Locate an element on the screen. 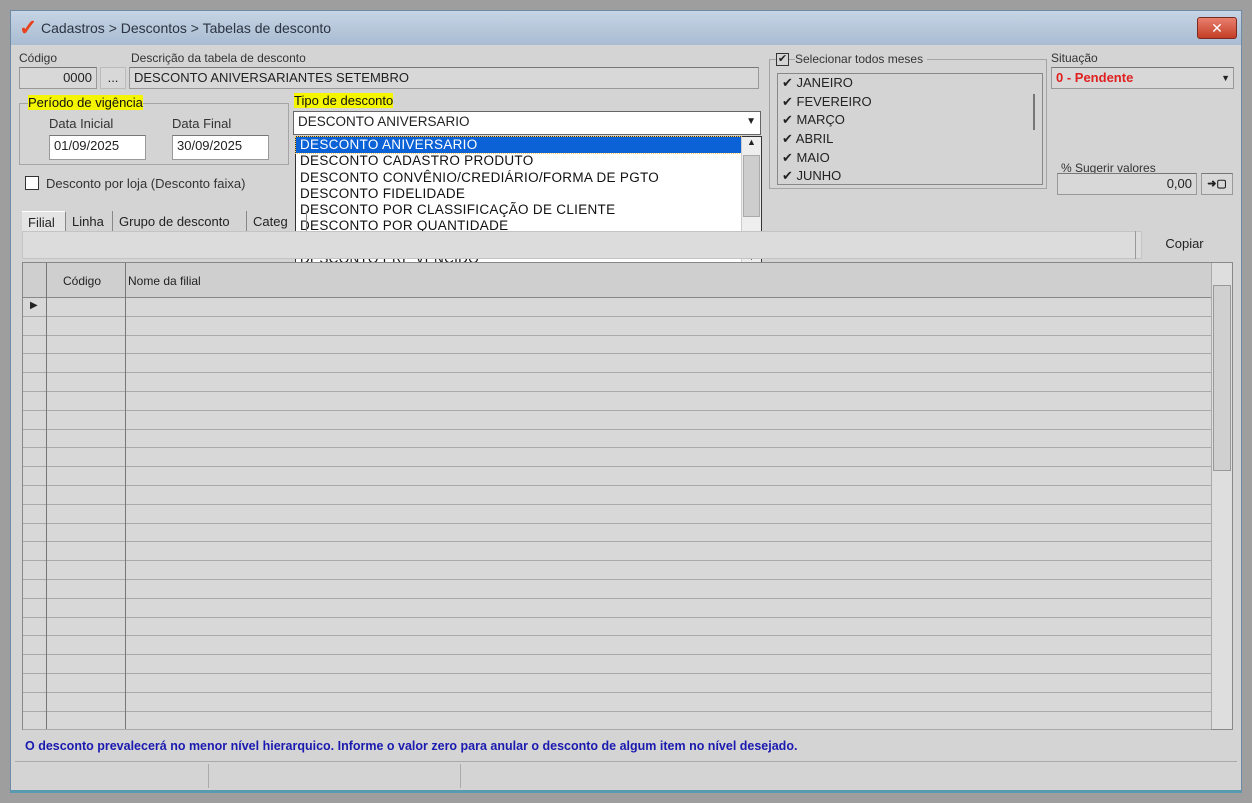  tab-toolbar is located at coordinates (582, 245).